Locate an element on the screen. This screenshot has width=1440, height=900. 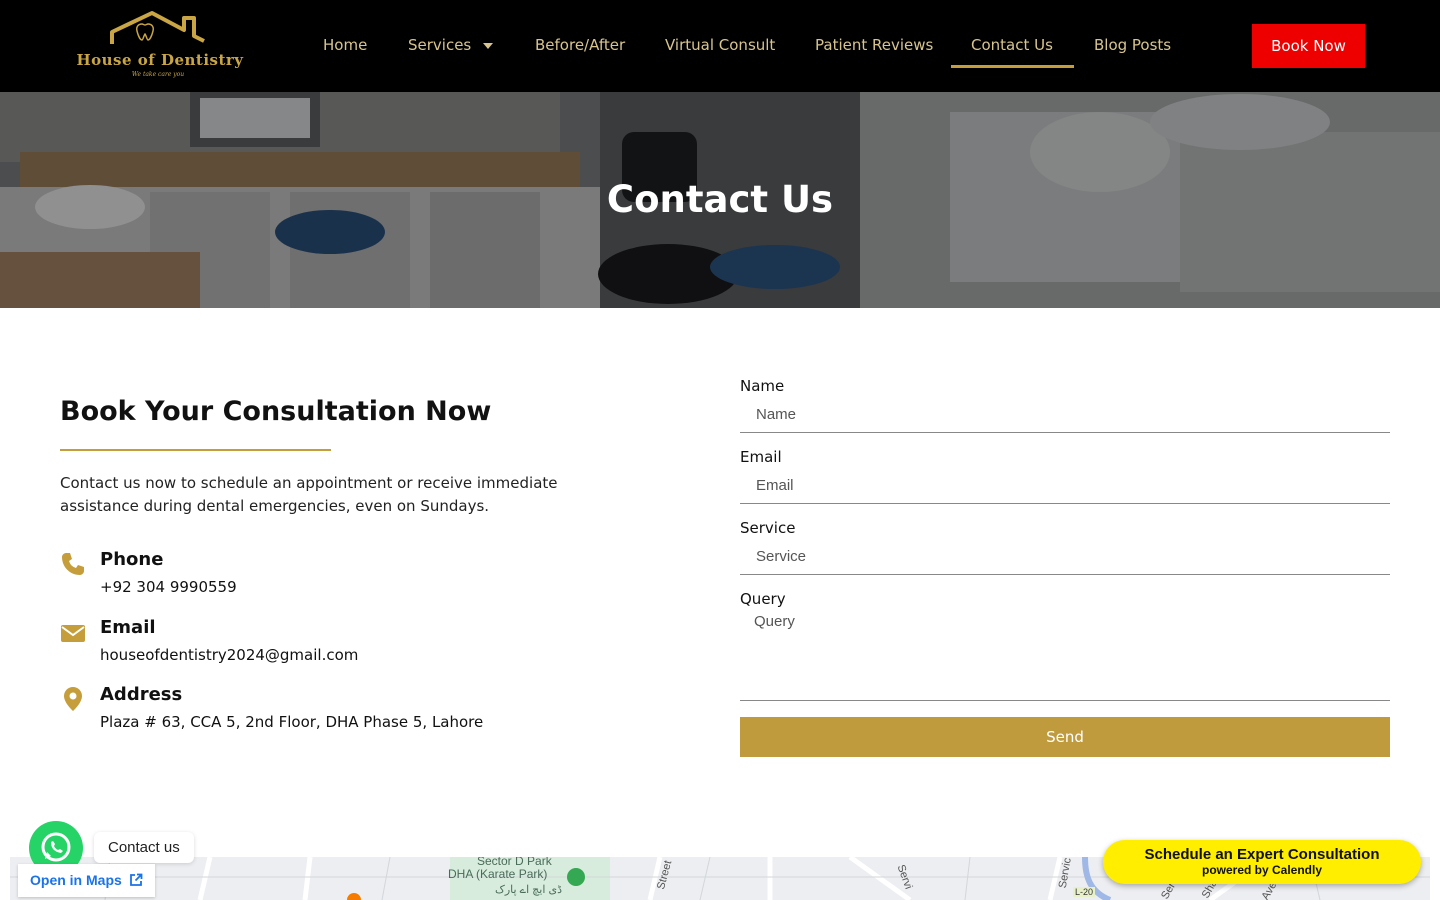
nav-home: Home is located at coordinates (345, 45).